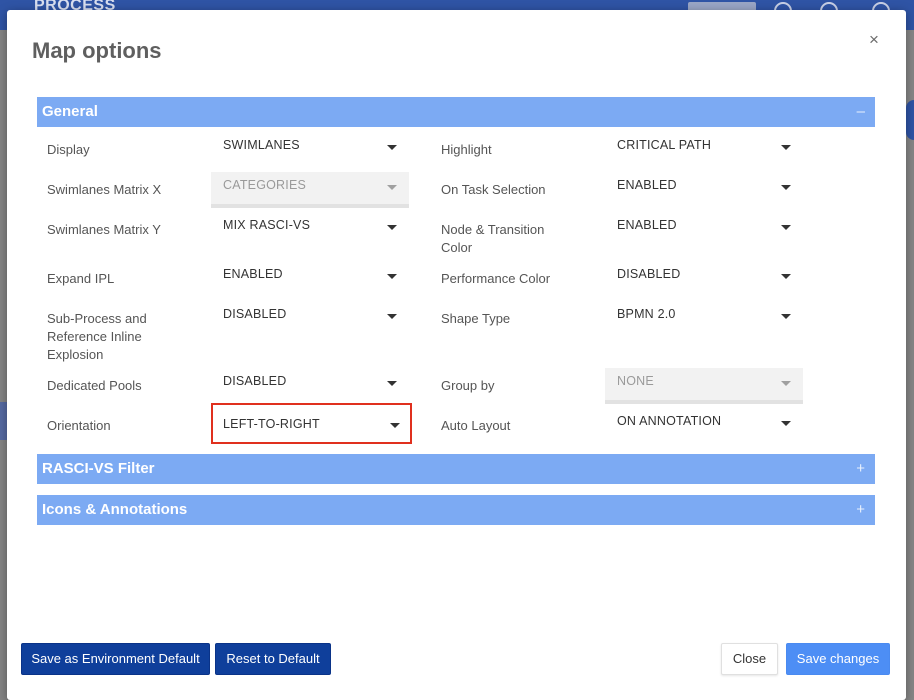 The width and height of the screenshot is (914, 700). I want to click on select-highlight-value: CRITICAL PATH, so click(664, 145).